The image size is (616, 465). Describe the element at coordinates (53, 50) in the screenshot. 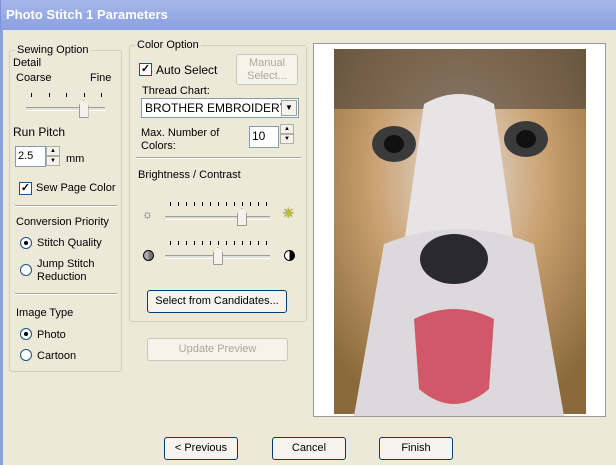

I see `sewing-option-legend: Sewing Option` at that location.